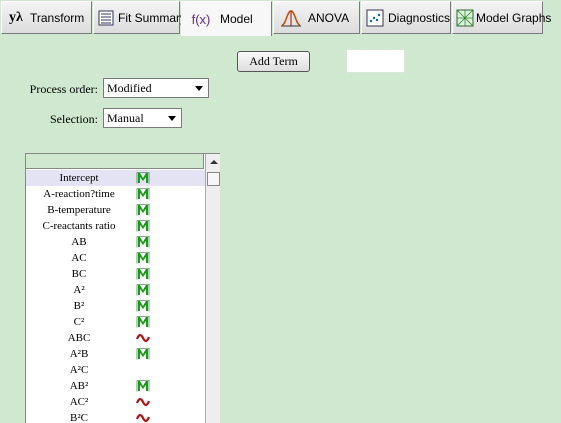 This screenshot has height=423, width=561. I want to click on term-name: ABC, so click(79, 338).